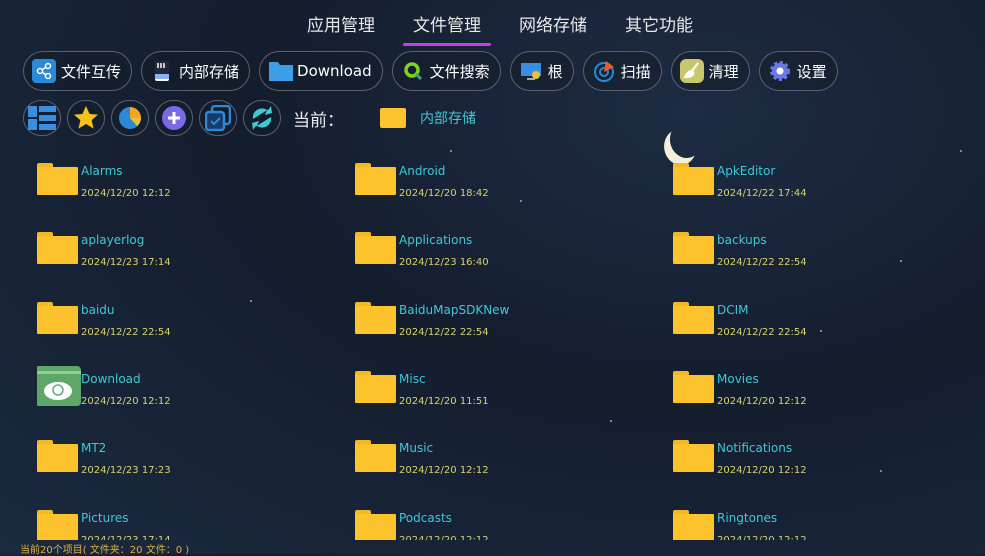 The width and height of the screenshot is (985, 556). What do you see at coordinates (531, 71) in the screenshot?
I see `root-monitor-icon` at bounding box center [531, 71].